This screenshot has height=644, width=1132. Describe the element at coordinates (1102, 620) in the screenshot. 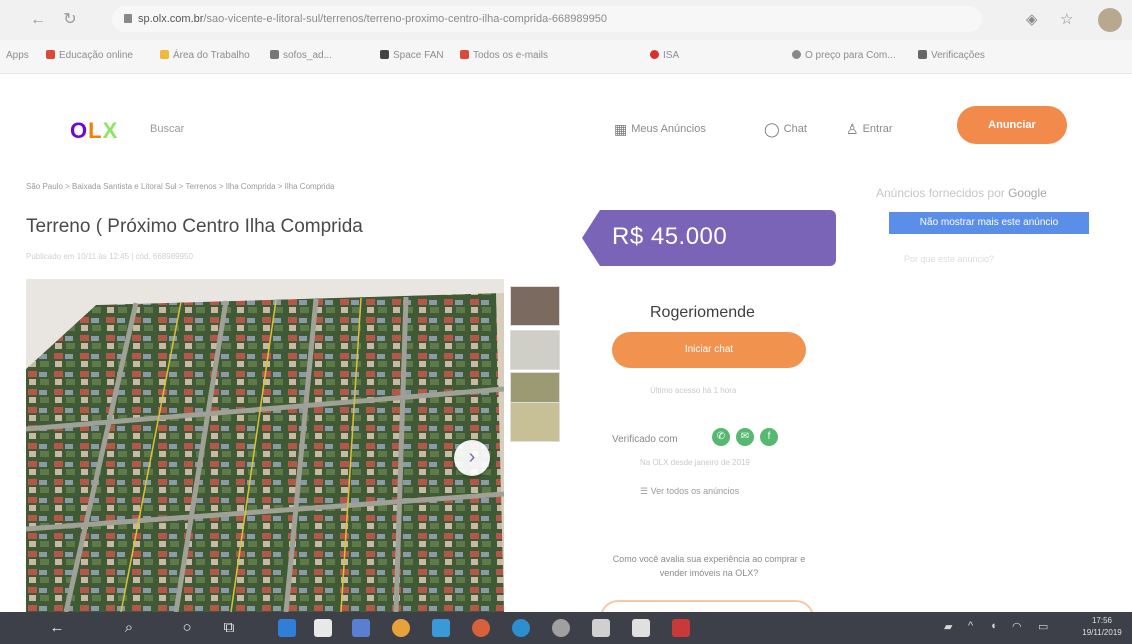

I see `clock-time: 17:56` at that location.